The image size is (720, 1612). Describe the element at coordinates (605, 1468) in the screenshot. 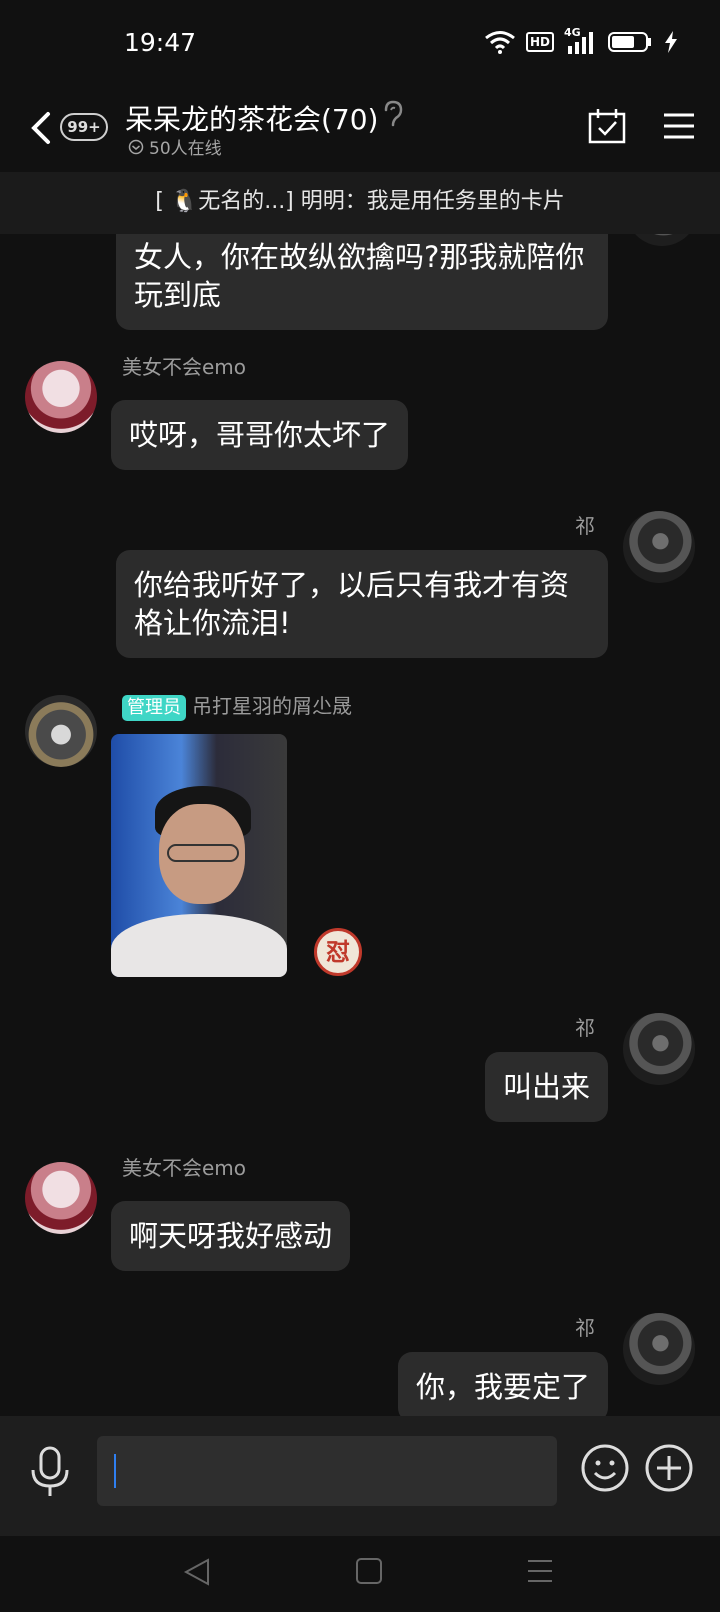

I see `emoji-icon` at that location.